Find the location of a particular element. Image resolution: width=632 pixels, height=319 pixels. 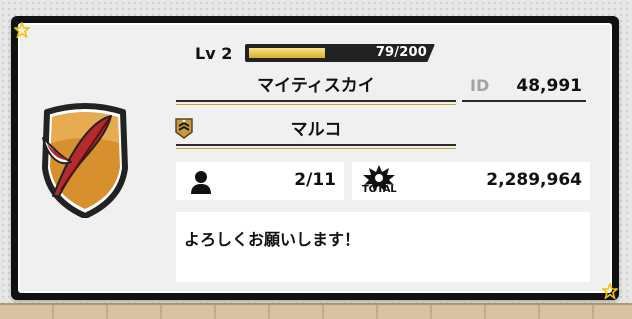

members-value: 2/11 is located at coordinates (315, 180).